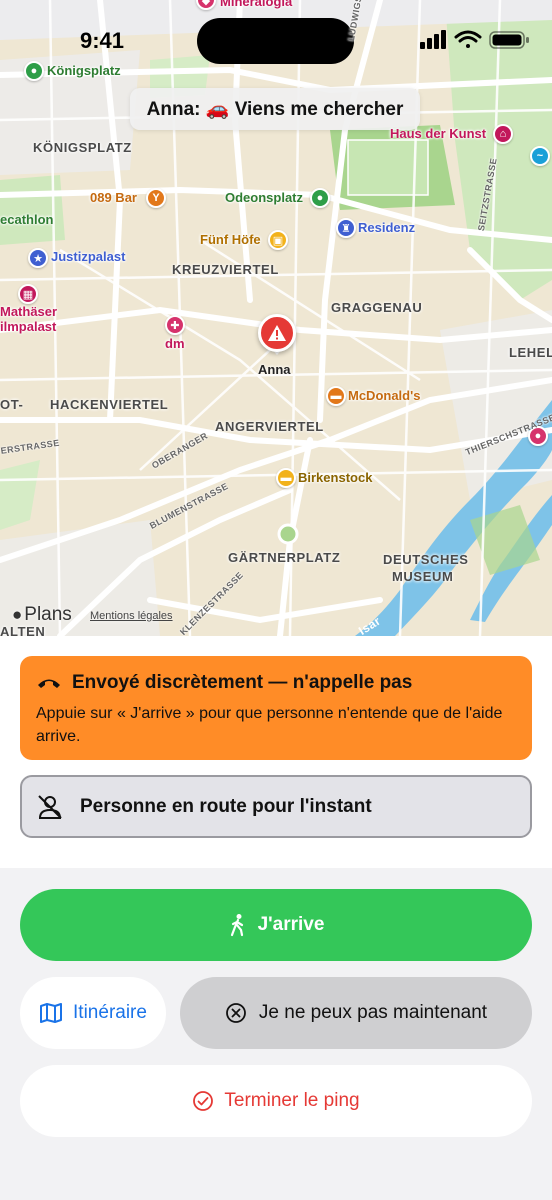 The width and height of the screenshot is (552, 1200). Describe the element at coordinates (335, 477) in the screenshot. I see `poi-label-birkenstock: Birkenstock` at that location.